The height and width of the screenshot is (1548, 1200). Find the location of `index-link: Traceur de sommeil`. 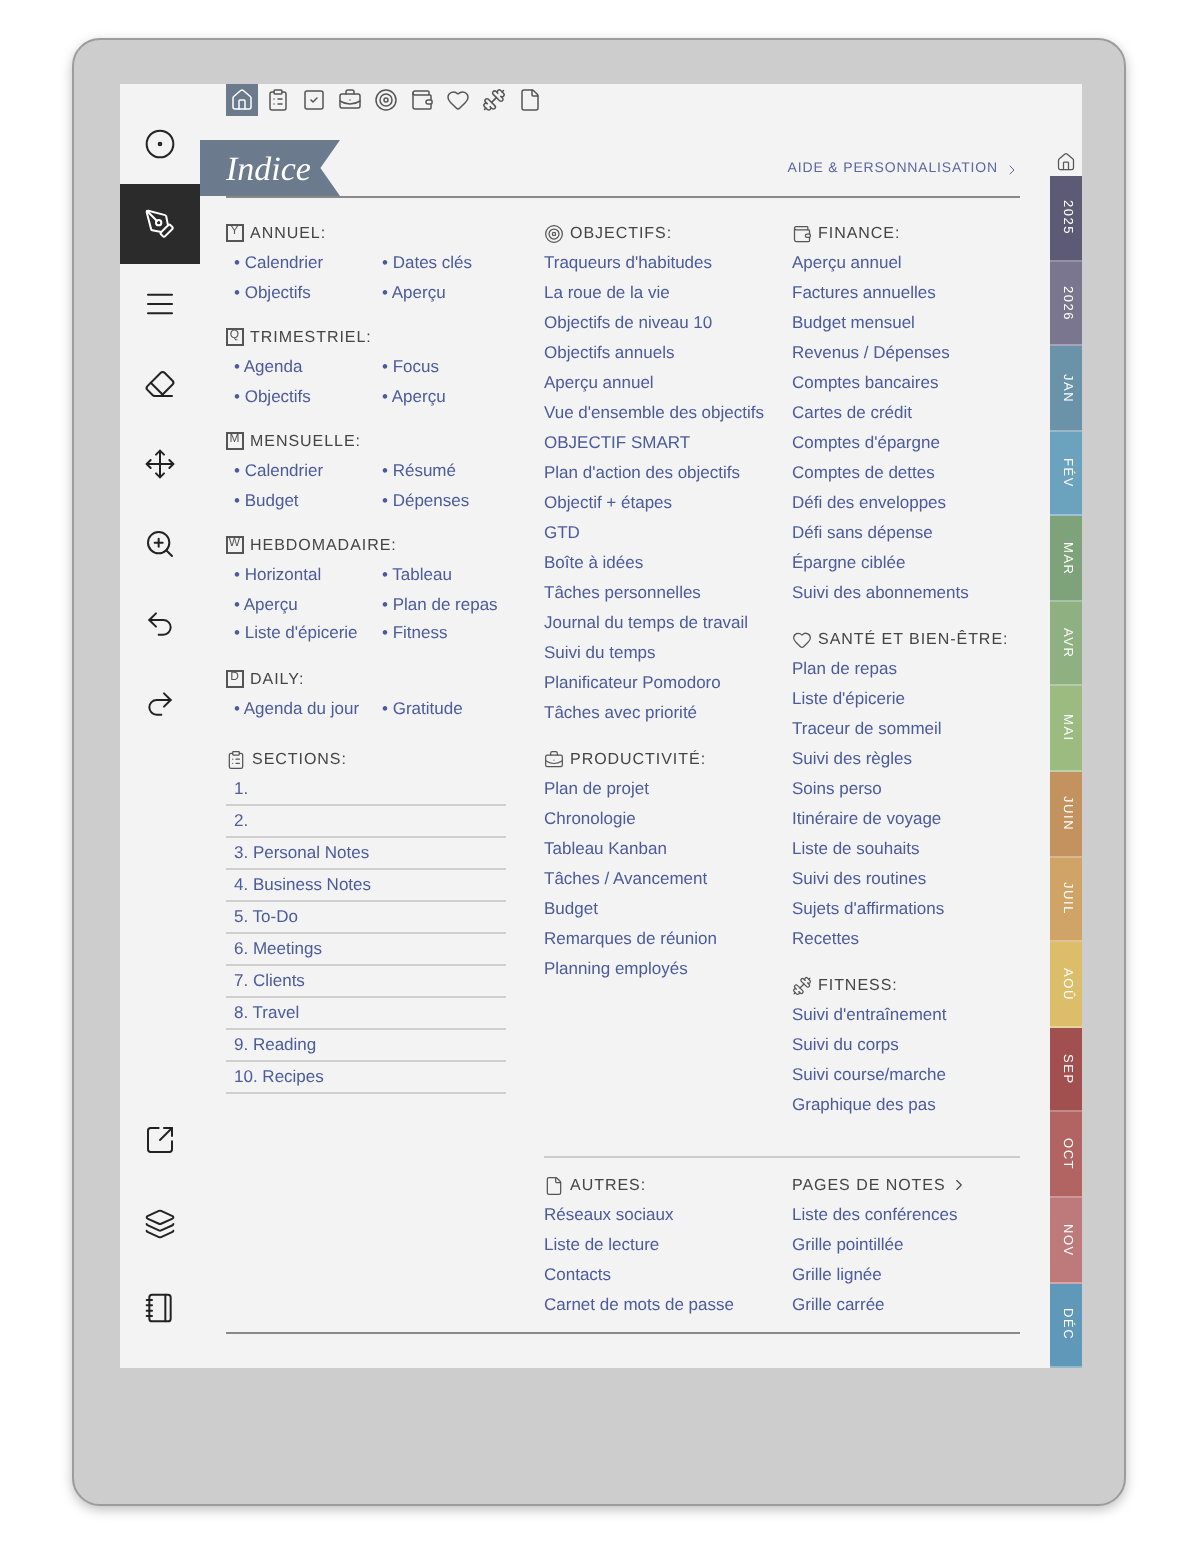

index-link: Traceur de sommeil is located at coordinates (867, 729).